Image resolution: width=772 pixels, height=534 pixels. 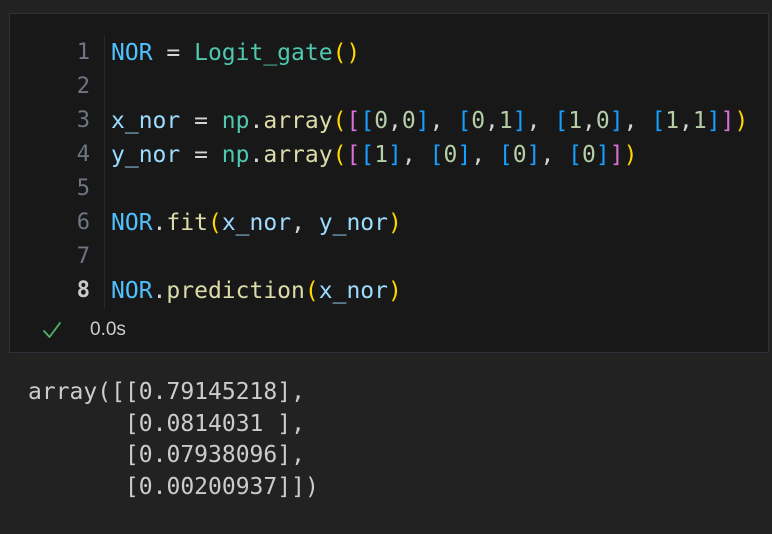 What do you see at coordinates (83, 222) in the screenshot?
I see `line-number: 6` at bounding box center [83, 222].